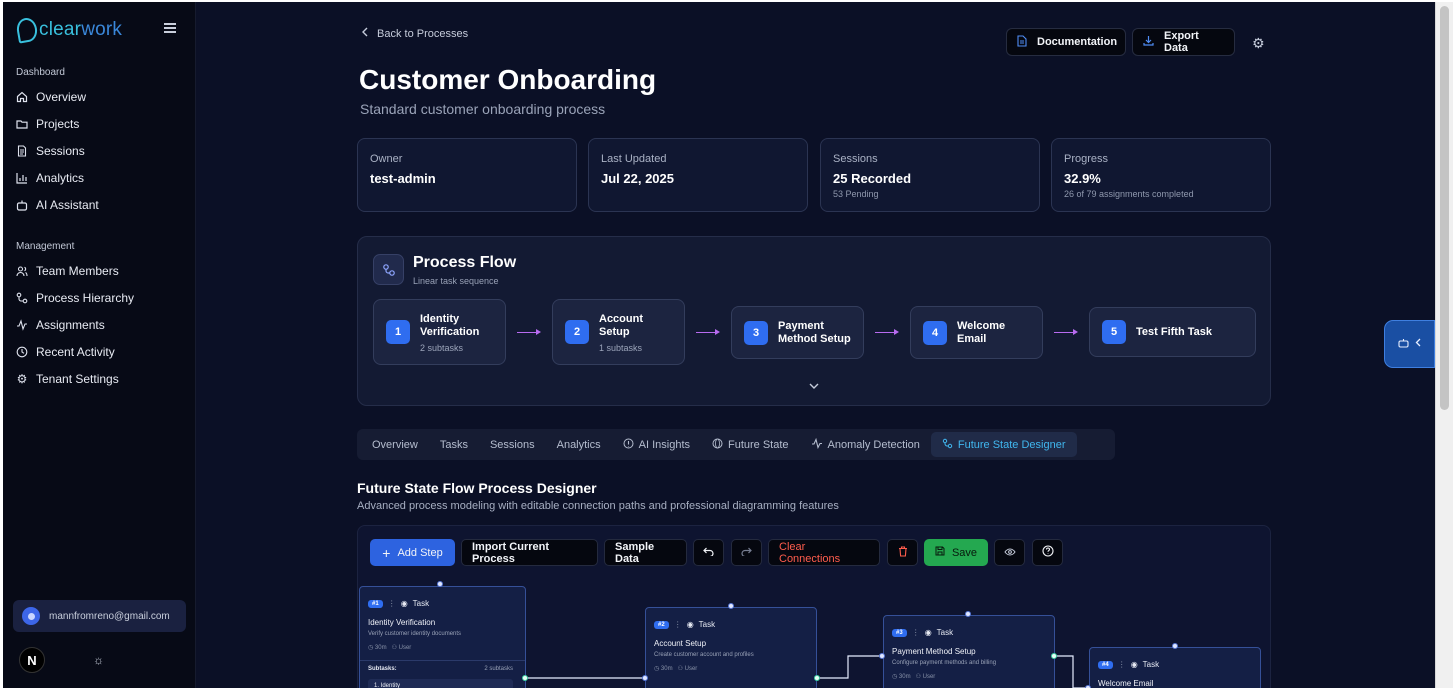 The height and width of the screenshot is (691, 1456). Describe the element at coordinates (439, 332) in the screenshot. I see `flow-step-1: 1 Identity Verification 2 subtasks` at that location.